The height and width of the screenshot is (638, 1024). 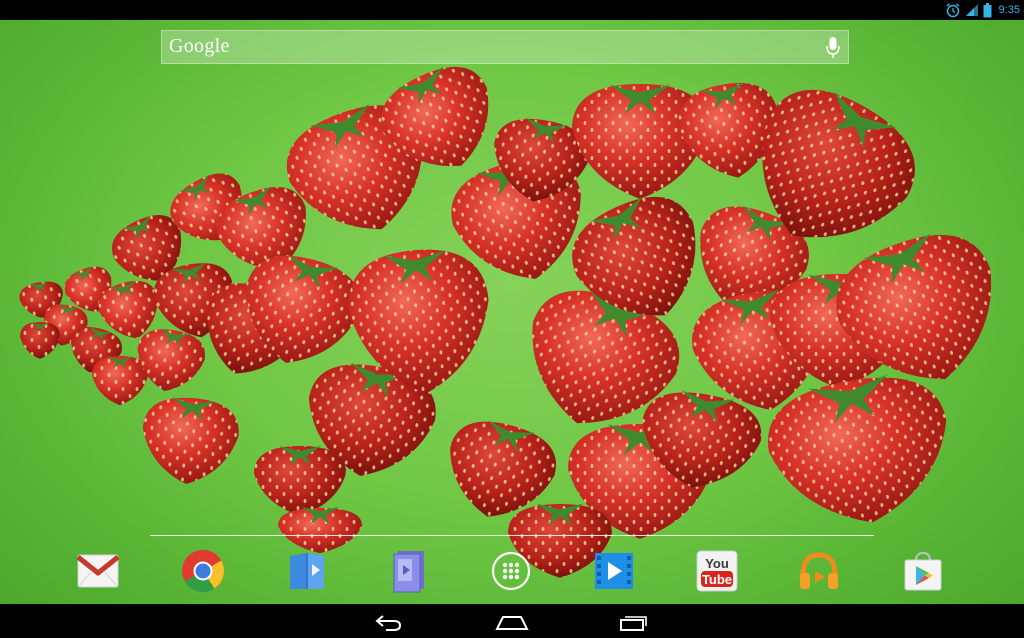 I want to click on play-movies-app-icon, so click(x=614, y=571).